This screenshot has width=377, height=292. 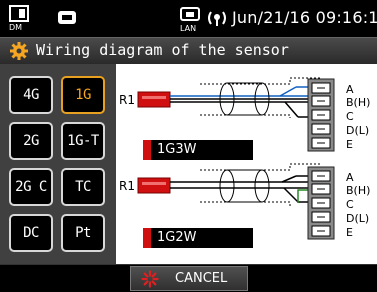 I want to click on cancel-button: CANCEL, so click(x=189, y=278).